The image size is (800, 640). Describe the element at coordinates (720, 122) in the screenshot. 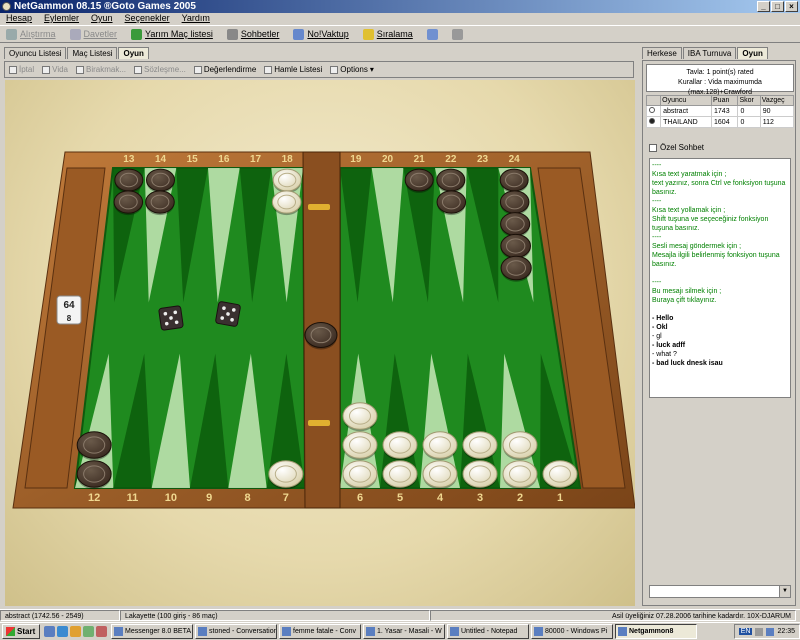

I see `table-row: THAILAND 1604 0 112` at that location.